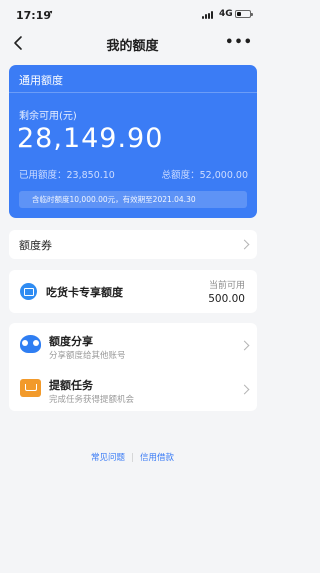 The height and width of the screenshot is (573, 320). Describe the element at coordinates (92, 400) in the screenshot. I see `quota-task-subtitle: 完成任务获得提额机会` at that location.